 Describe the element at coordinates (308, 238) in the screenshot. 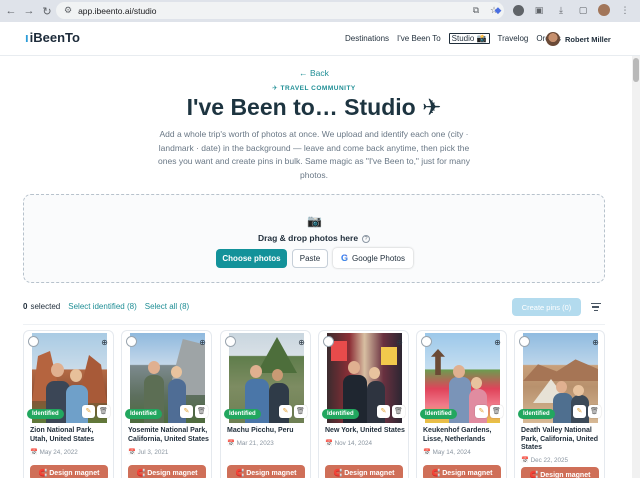

I see `dropzone-label-text: Drag & drop photos here` at that location.